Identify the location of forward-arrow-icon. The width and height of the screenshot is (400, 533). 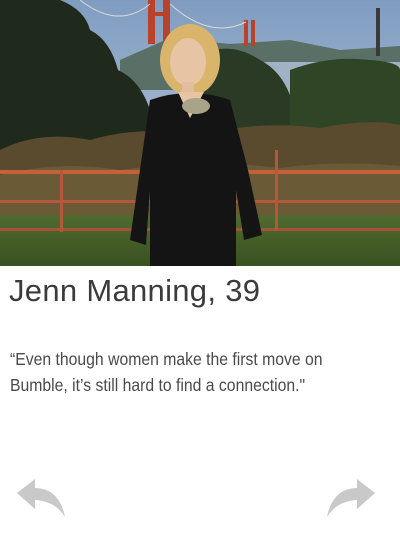
(351, 498).